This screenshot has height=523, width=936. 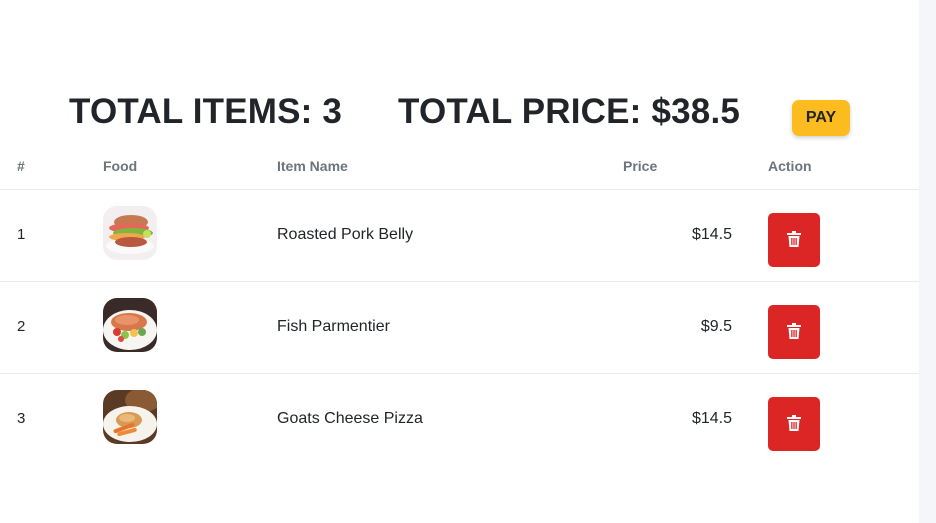 I want to click on page-scroll-gutter, so click(x=927, y=261).